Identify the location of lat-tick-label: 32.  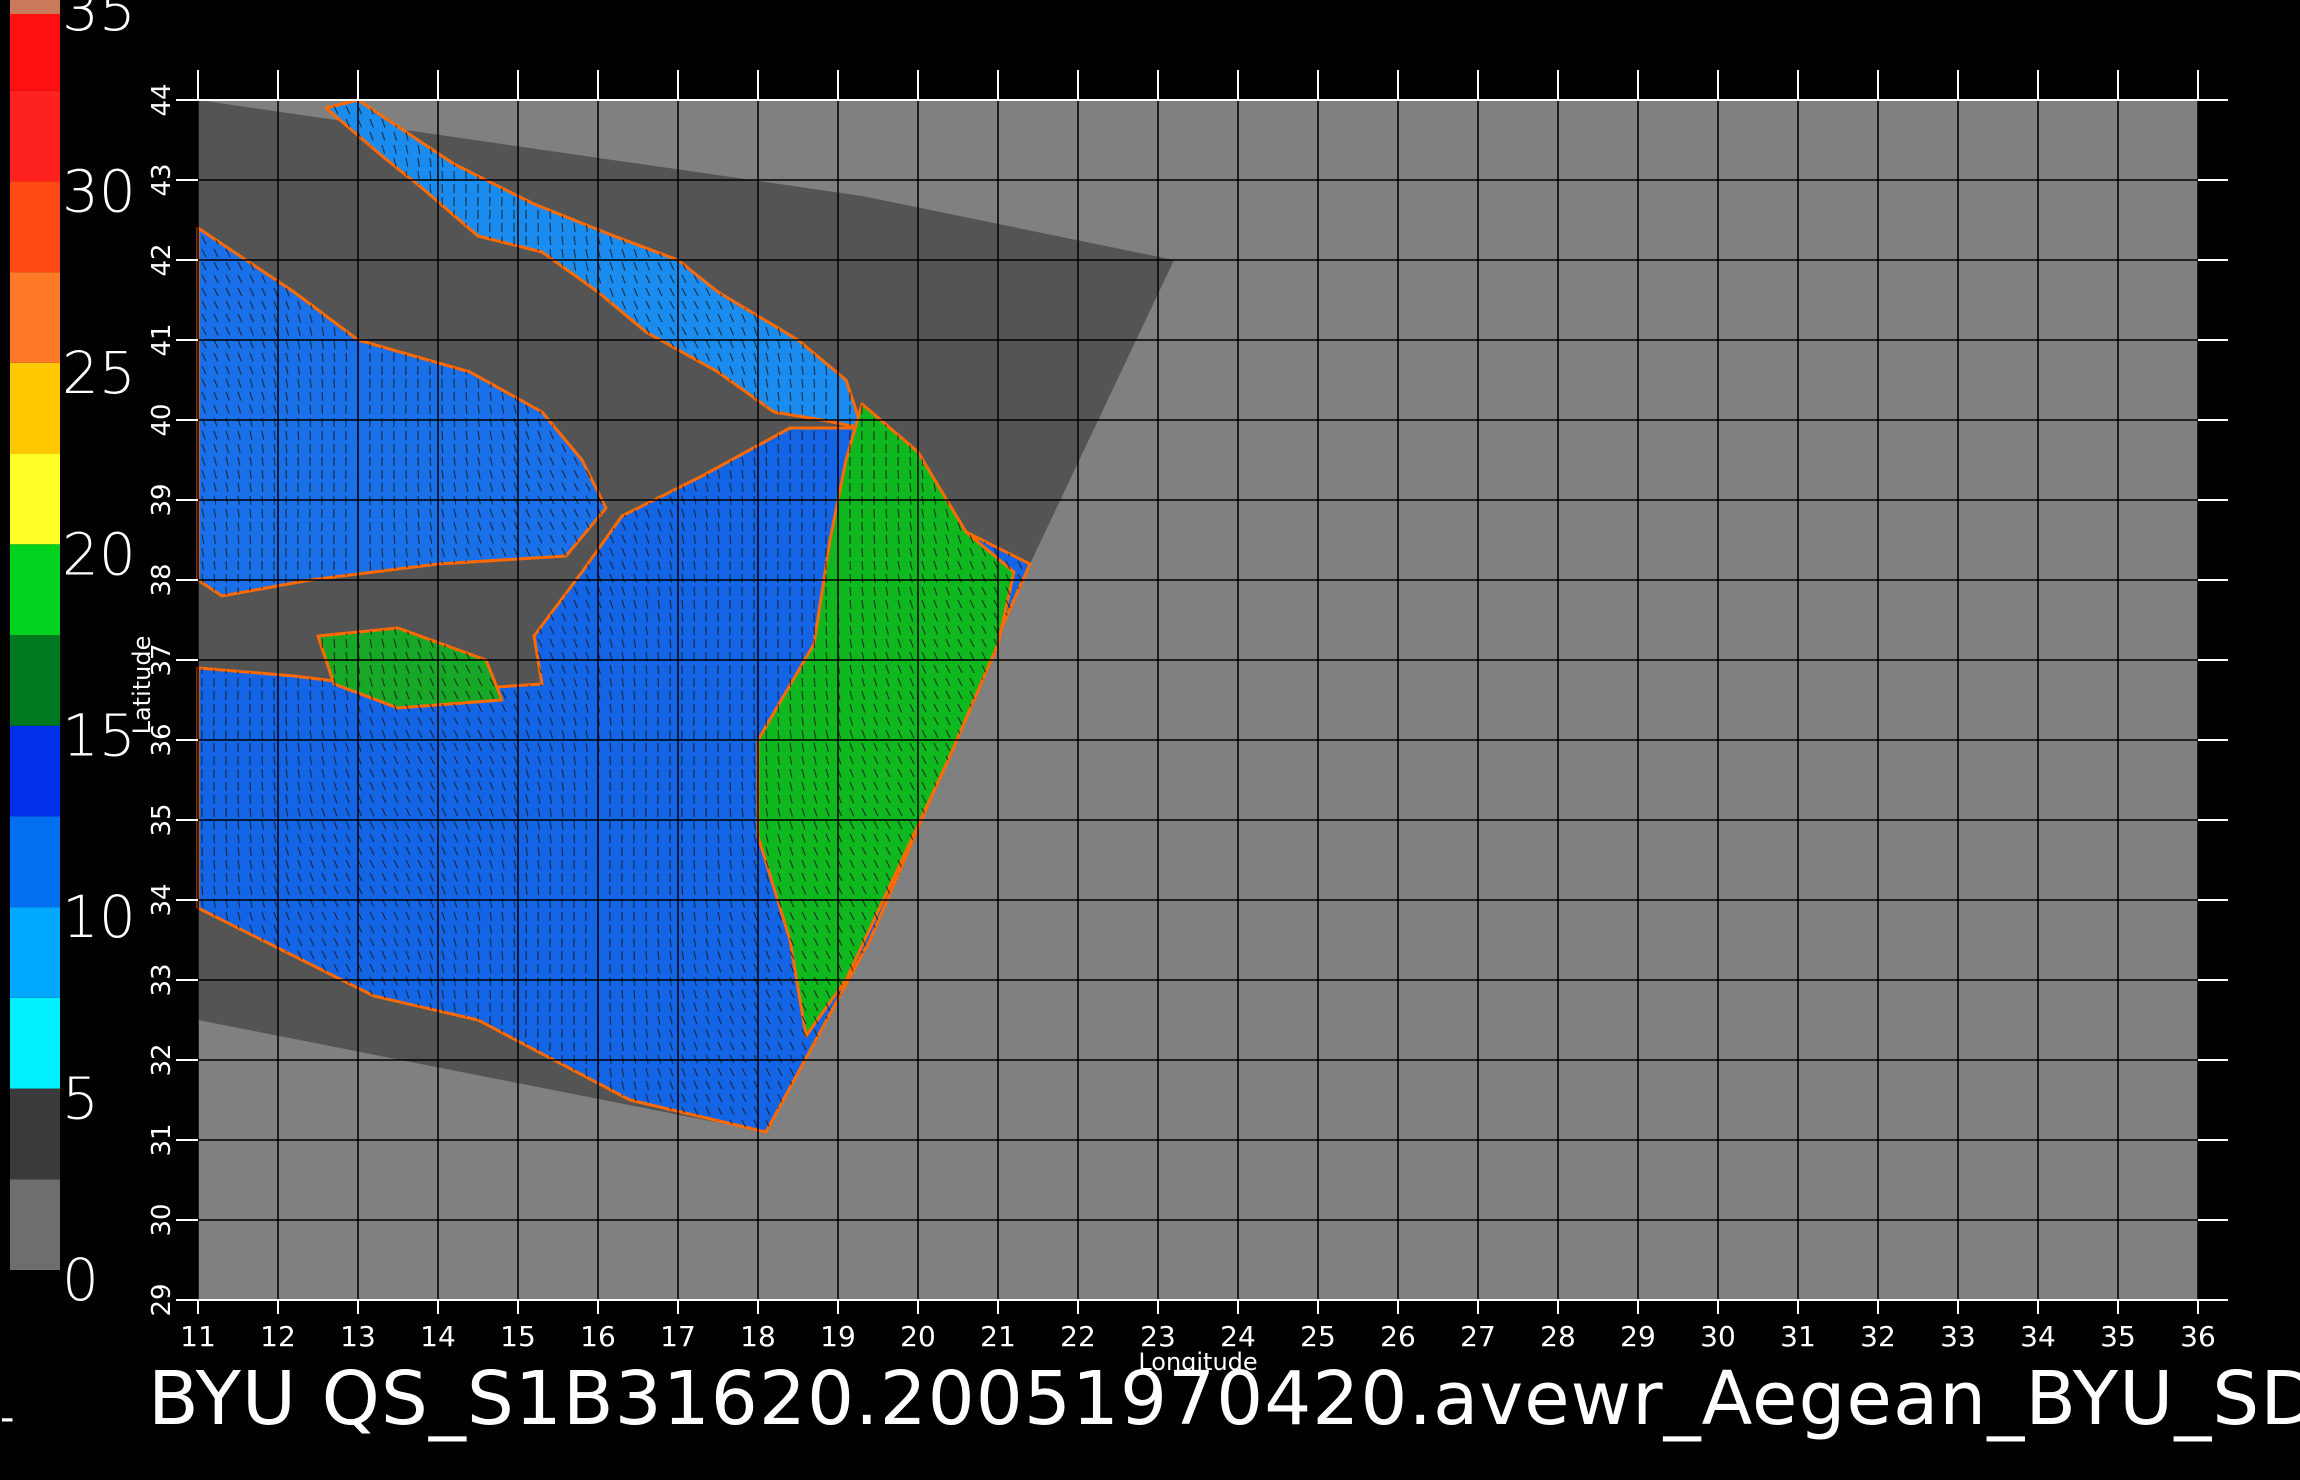
(162, 1059).